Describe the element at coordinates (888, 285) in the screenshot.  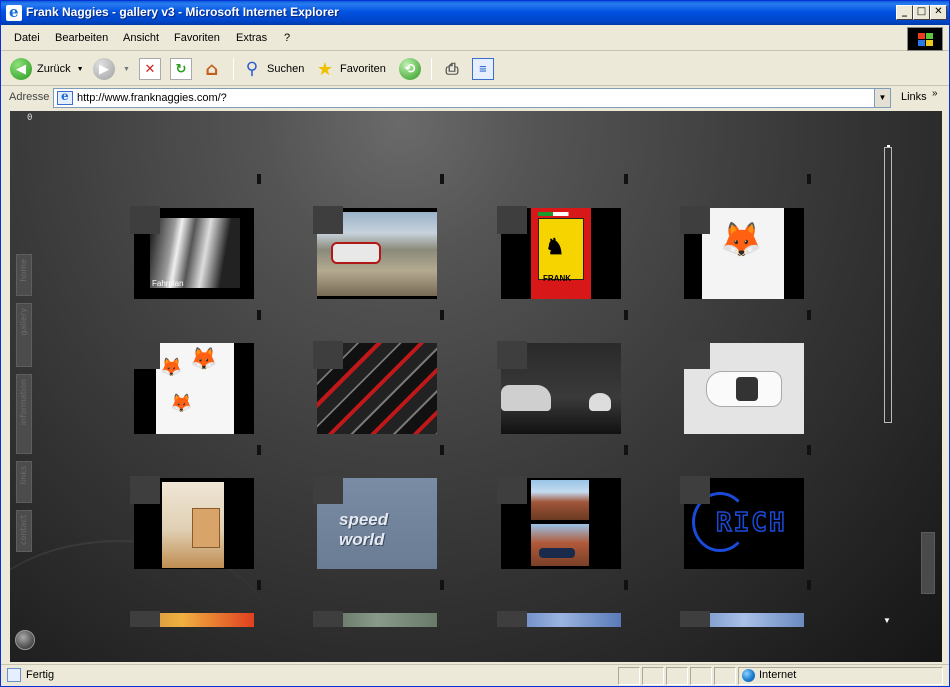
I see `gallery-scrollbar` at that location.